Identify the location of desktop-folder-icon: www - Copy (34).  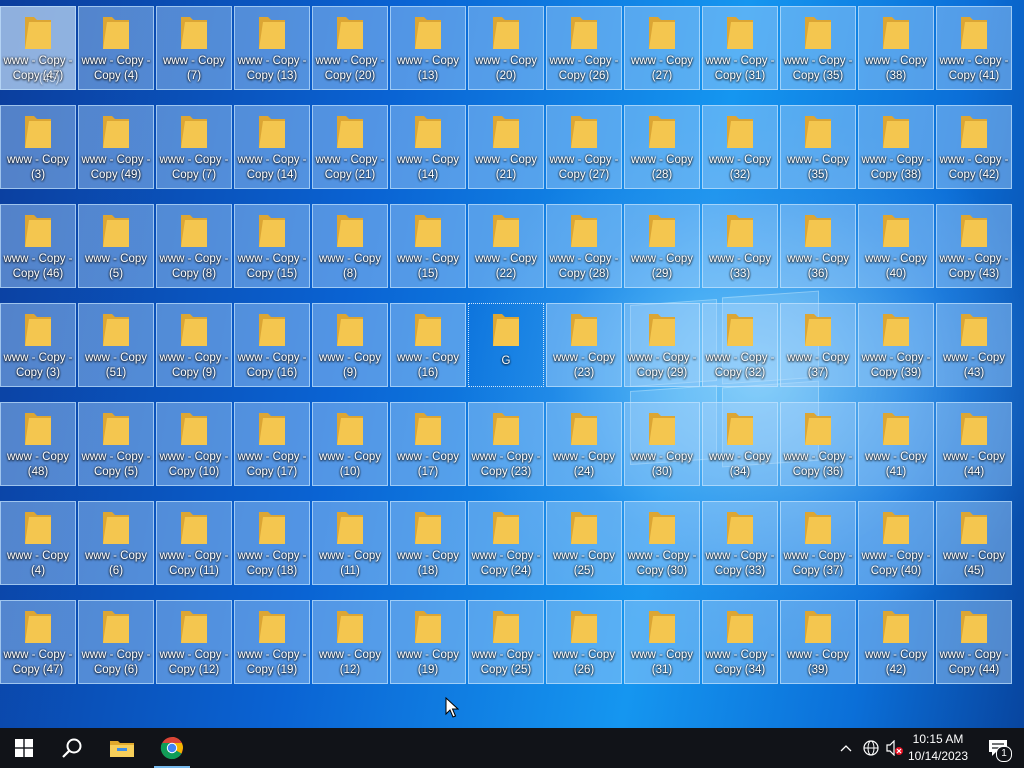
(740, 444).